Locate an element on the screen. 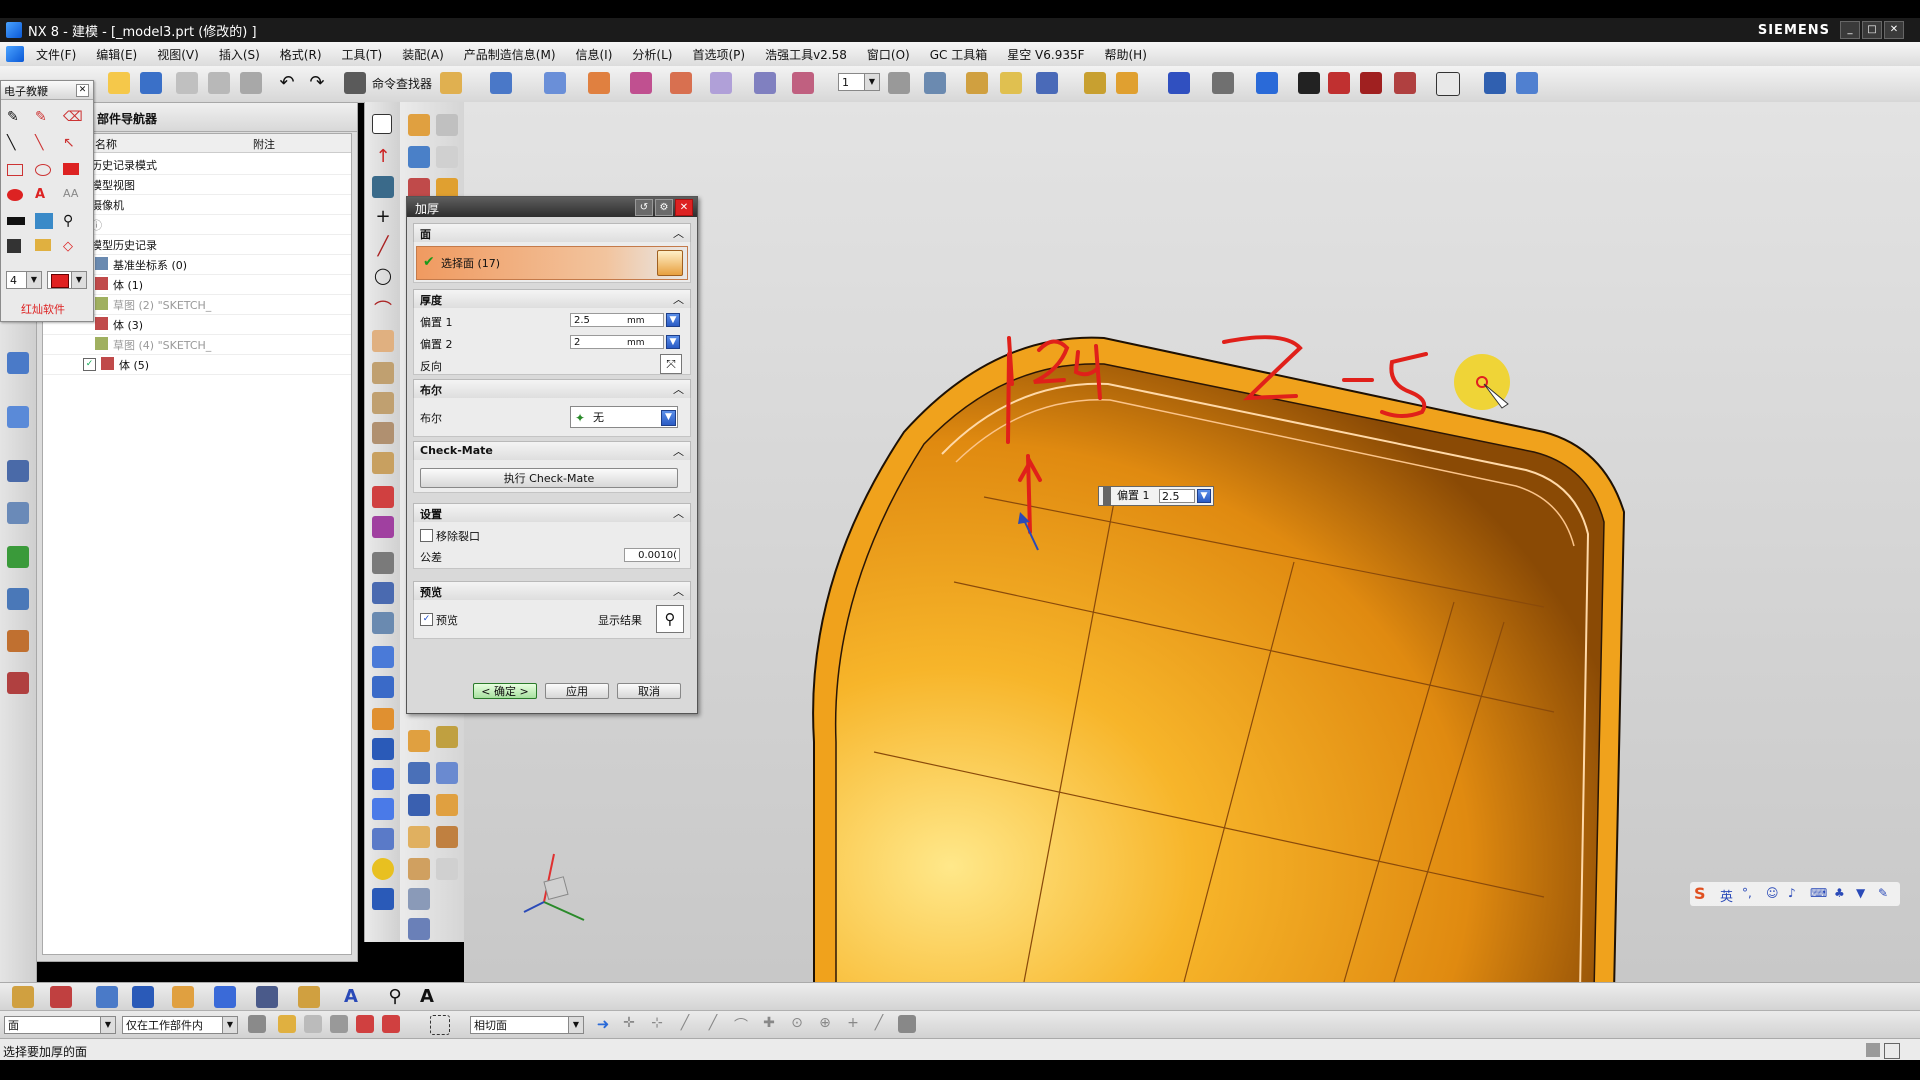 The width and height of the screenshot is (1920, 1080). sketch-tools-icon is located at coordinates (23, 997).